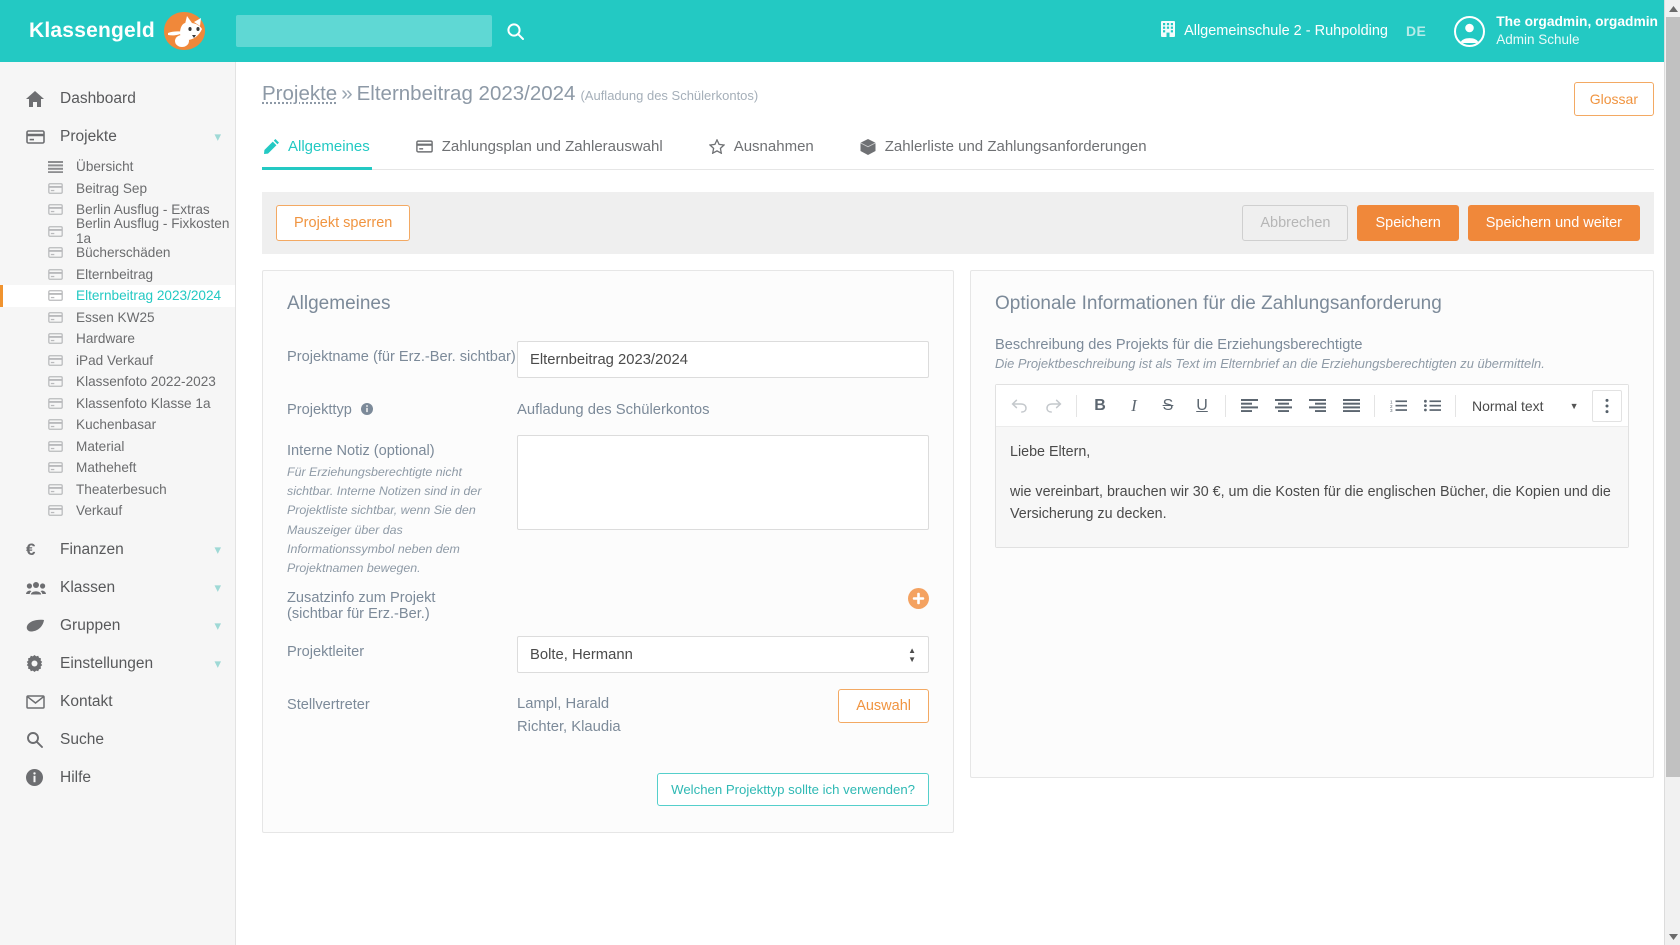 The height and width of the screenshot is (945, 1680). What do you see at coordinates (1100, 406) in the screenshot?
I see `bold-button: B` at bounding box center [1100, 406].